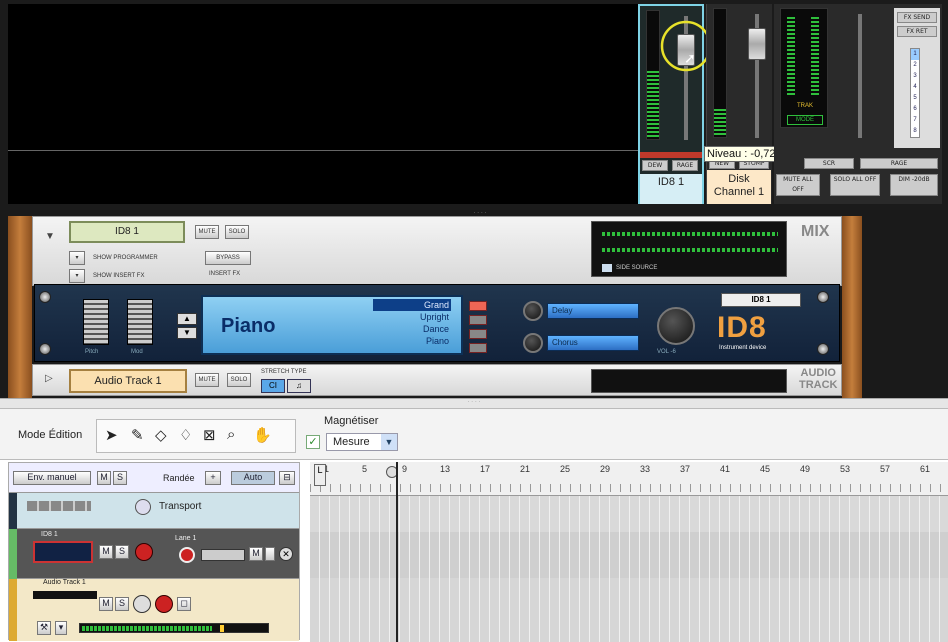 The image size is (948, 642). What do you see at coordinates (313, 442) in the screenshot?
I see `magnetise-checkbox: ✓` at bounding box center [313, 442].